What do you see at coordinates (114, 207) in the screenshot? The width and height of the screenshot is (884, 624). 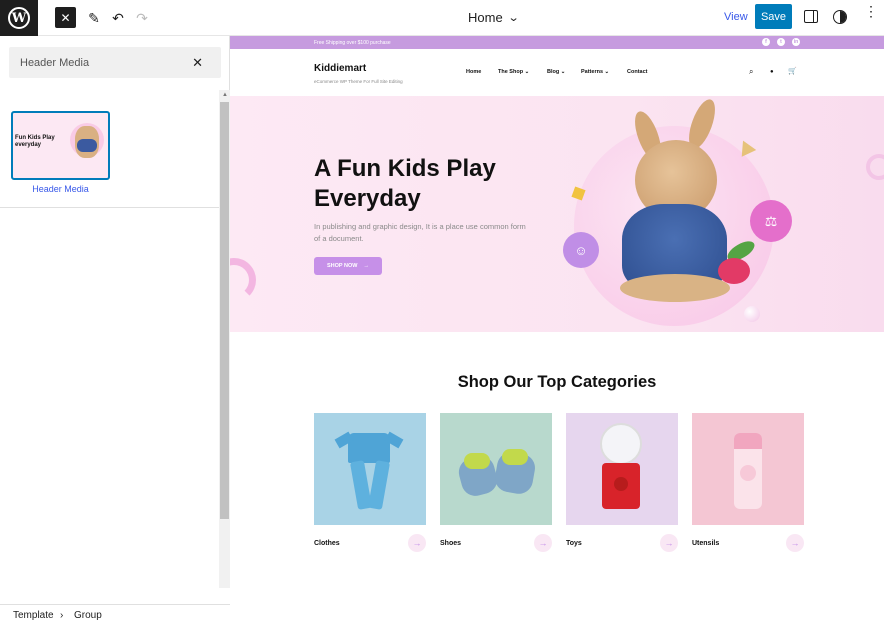 I see `divider` at bounding box center [114, 207].